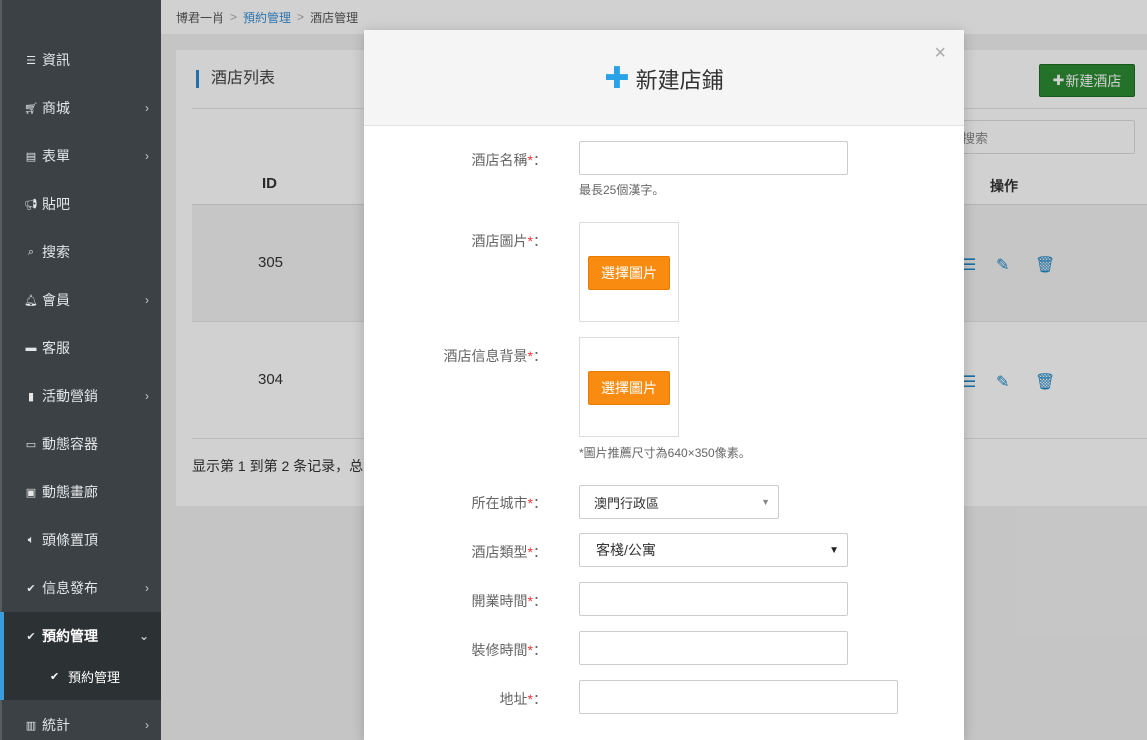 This screenshot has width=1147, height=740. I want to click on search-icon: ⌕, so click(31, 251).